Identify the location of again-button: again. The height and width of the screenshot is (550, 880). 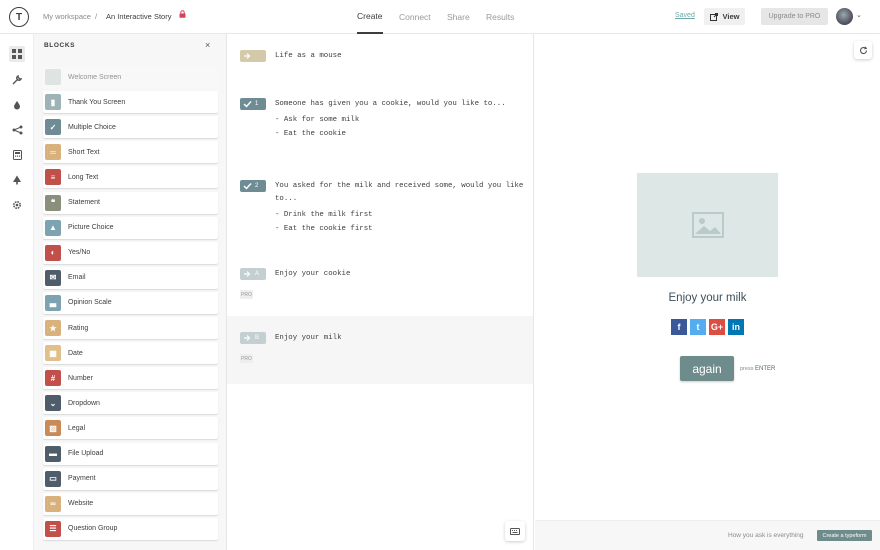
(707, 368).